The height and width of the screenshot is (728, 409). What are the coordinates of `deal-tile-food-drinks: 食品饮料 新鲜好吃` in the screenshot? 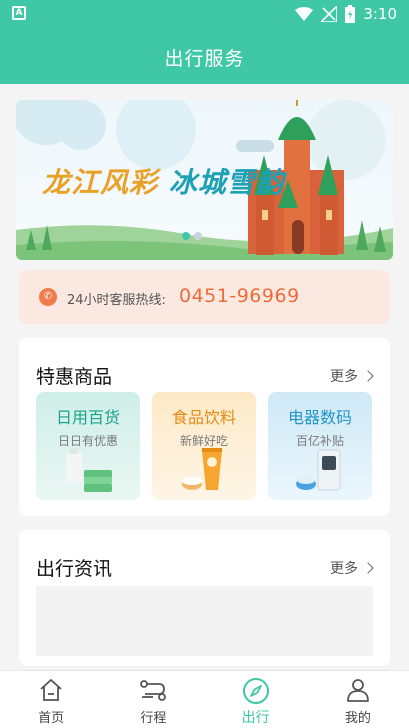 It's located at (204, 446).